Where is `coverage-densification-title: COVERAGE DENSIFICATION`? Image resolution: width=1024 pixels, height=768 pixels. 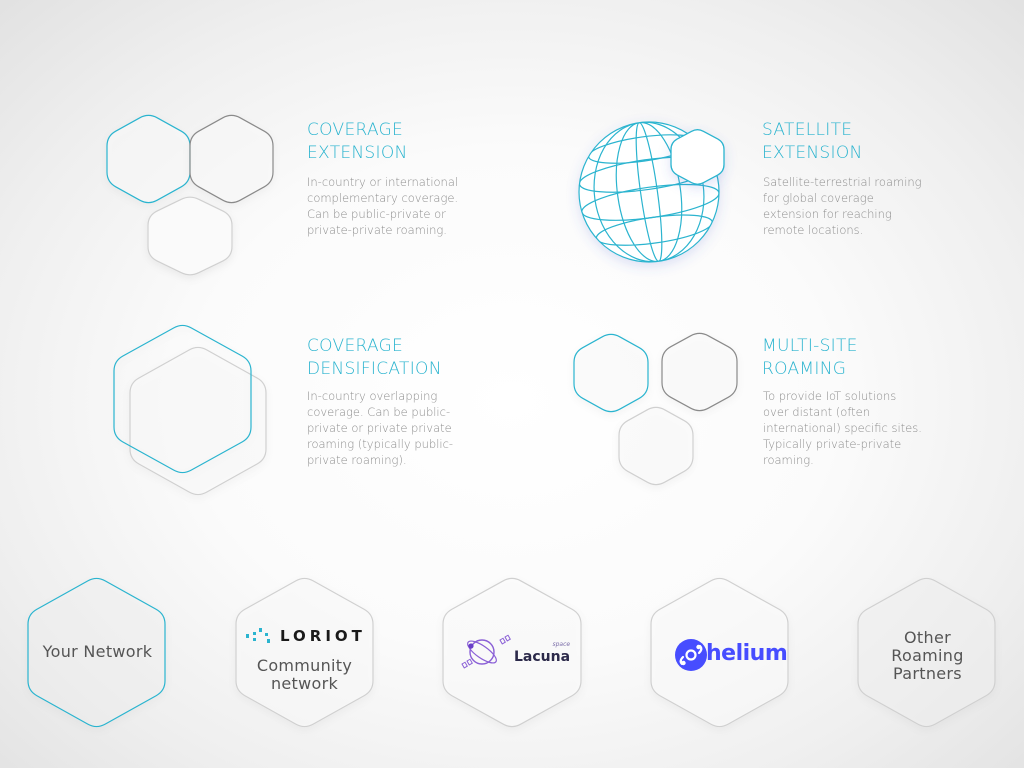 coverage-densification-title: COVERAGE DENSIFICATION is located at coordinates (374, 358).